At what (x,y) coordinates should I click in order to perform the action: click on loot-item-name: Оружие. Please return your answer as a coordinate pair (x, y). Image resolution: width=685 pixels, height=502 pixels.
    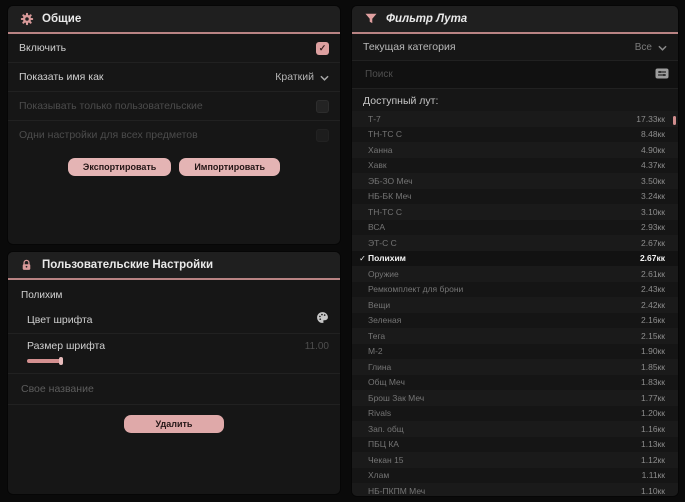
    Looking at the image, I should click on (383, 273).